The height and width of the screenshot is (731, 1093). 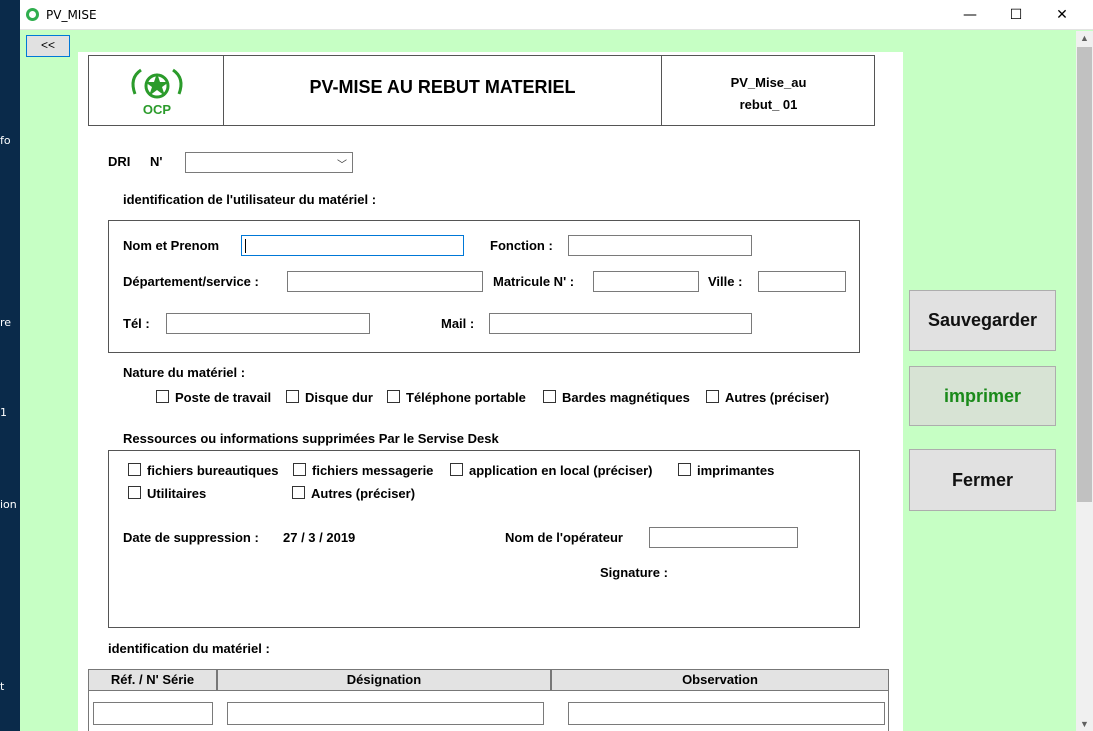 What do you see at coordinates (458, 323) in the screenshot?
I see `mail-label: Mail :` at bounding box center [458, 323].